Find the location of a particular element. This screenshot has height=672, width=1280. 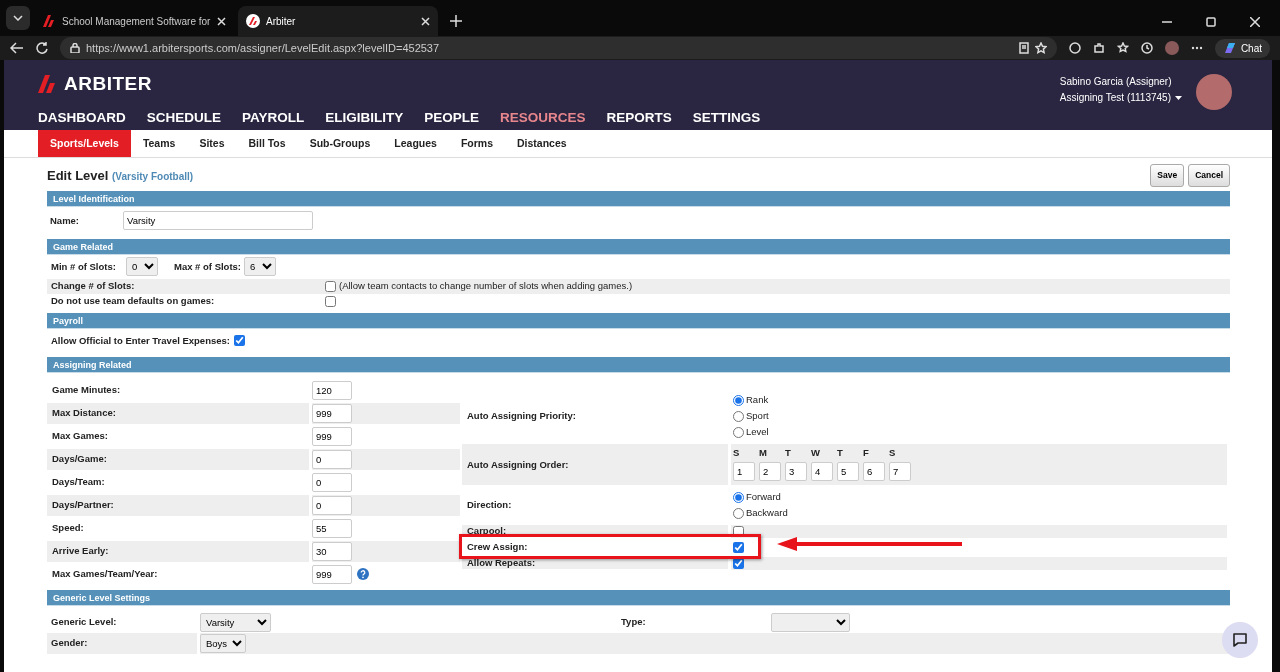

day-label: F is located at coordinates (866, 453).